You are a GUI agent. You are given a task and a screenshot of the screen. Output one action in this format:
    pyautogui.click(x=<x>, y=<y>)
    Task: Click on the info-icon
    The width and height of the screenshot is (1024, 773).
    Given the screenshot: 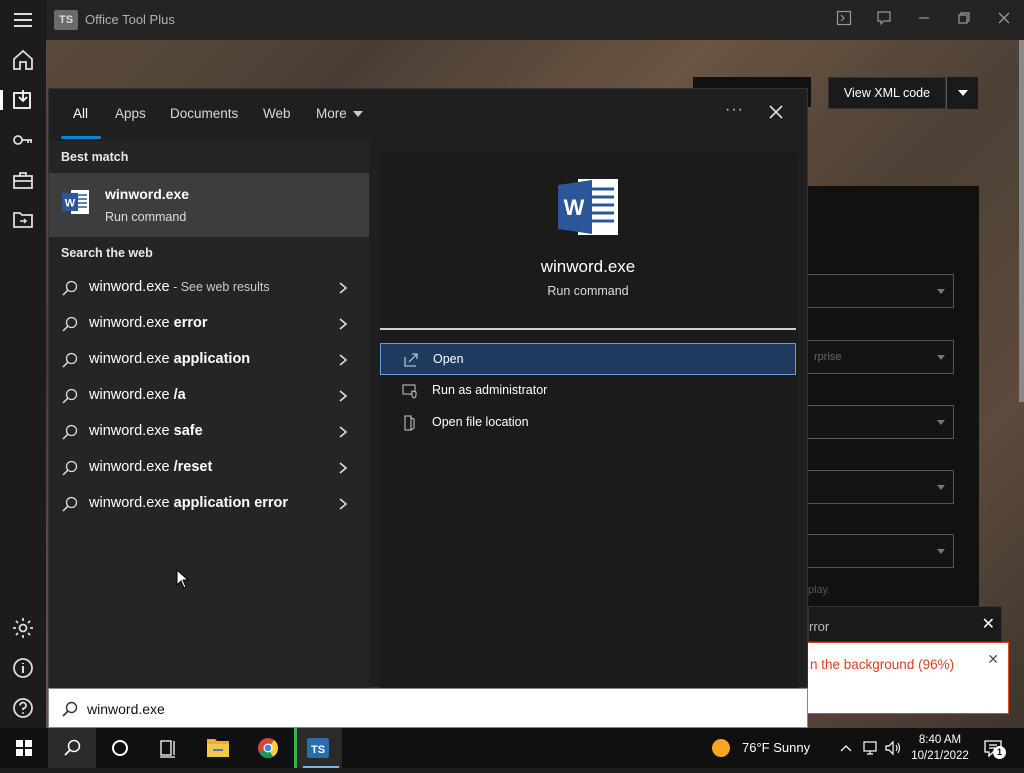 What is the action you would take?
    pyautogui.click(x=23, y=668)
    